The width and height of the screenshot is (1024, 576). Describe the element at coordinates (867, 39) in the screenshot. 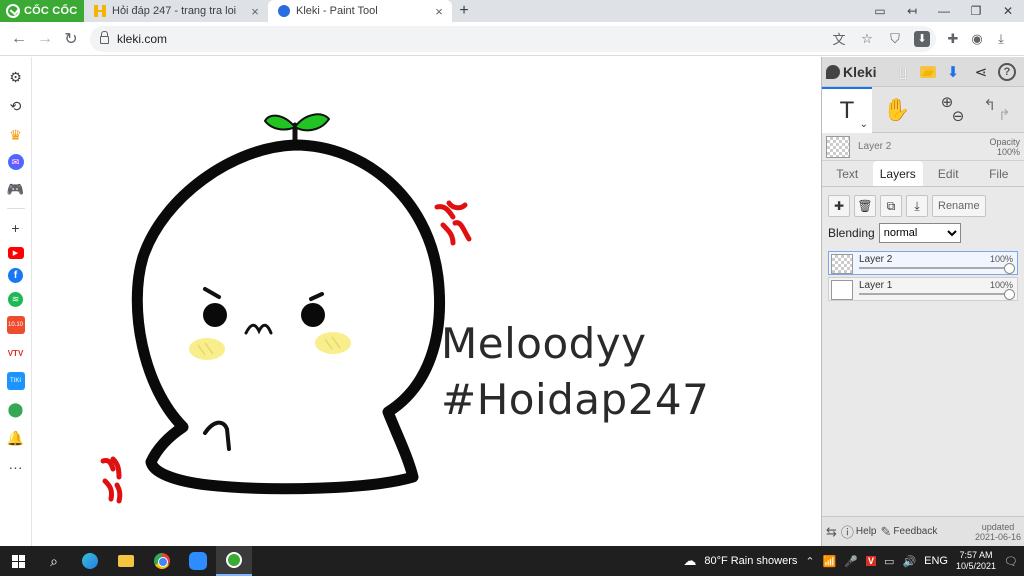

I see `bookmark-star-icon: ☆` at that location.